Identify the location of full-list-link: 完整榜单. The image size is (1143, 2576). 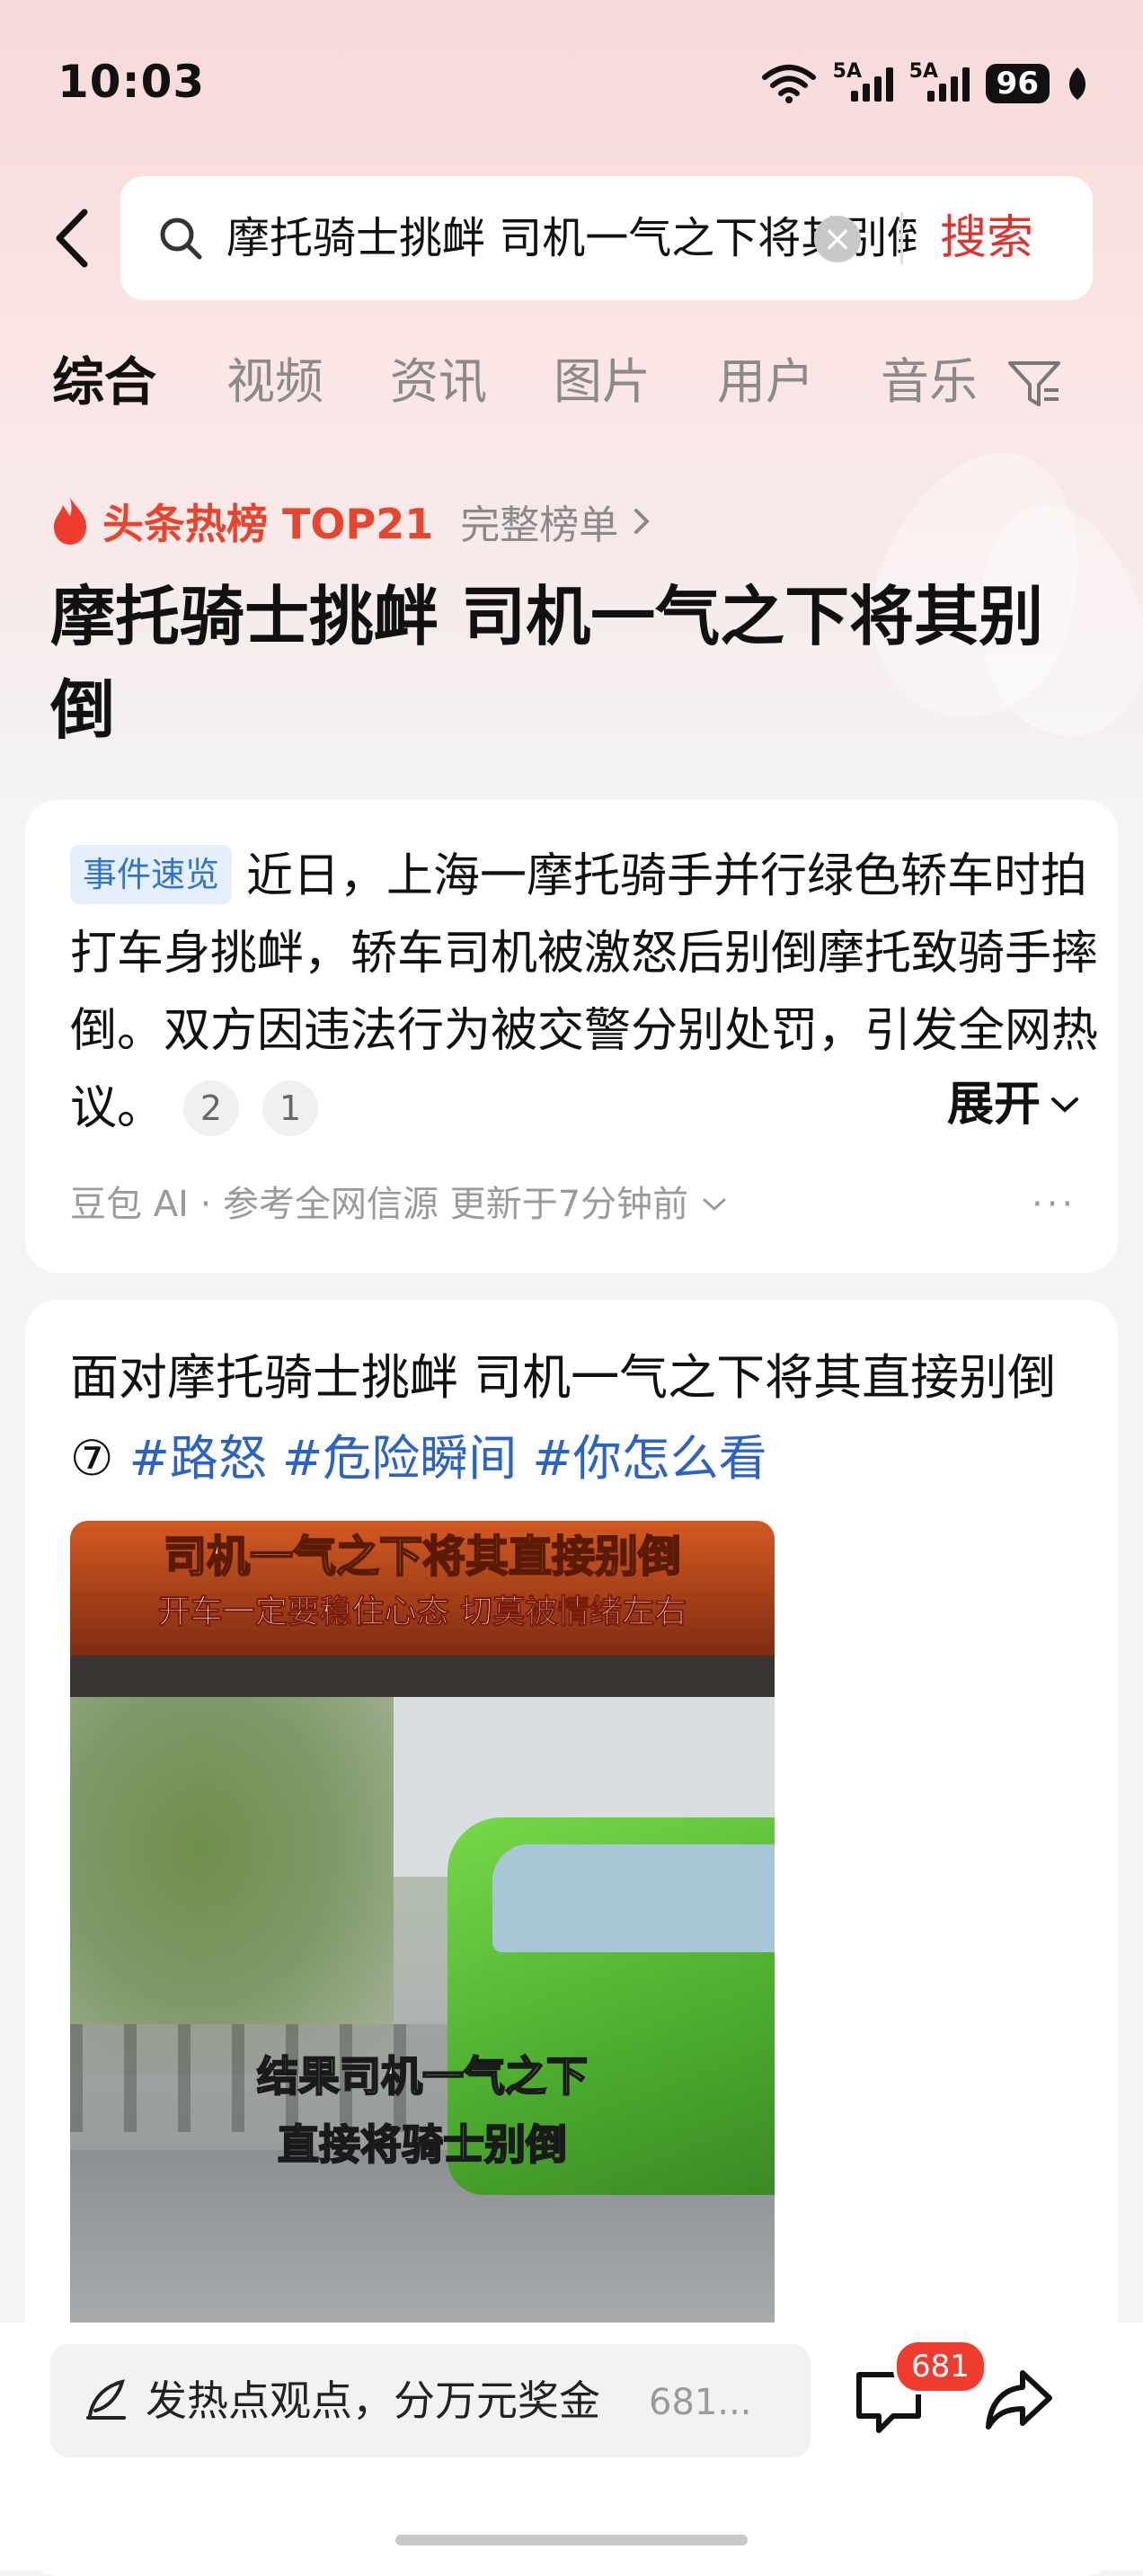
(539, 521).